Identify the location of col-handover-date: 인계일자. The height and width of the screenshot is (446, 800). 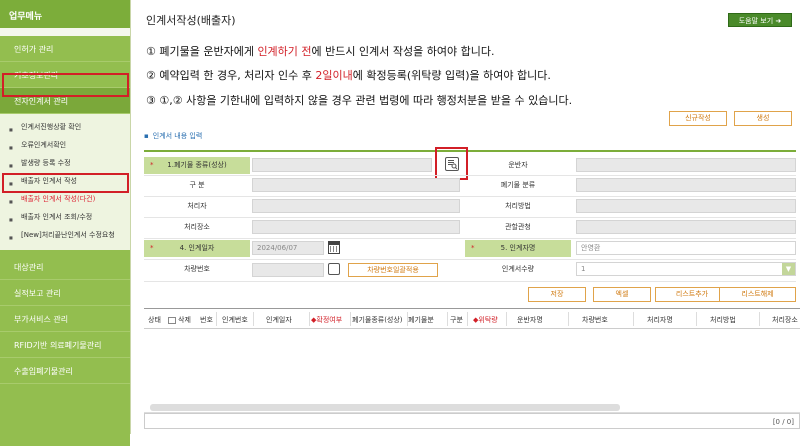
(279, 320).